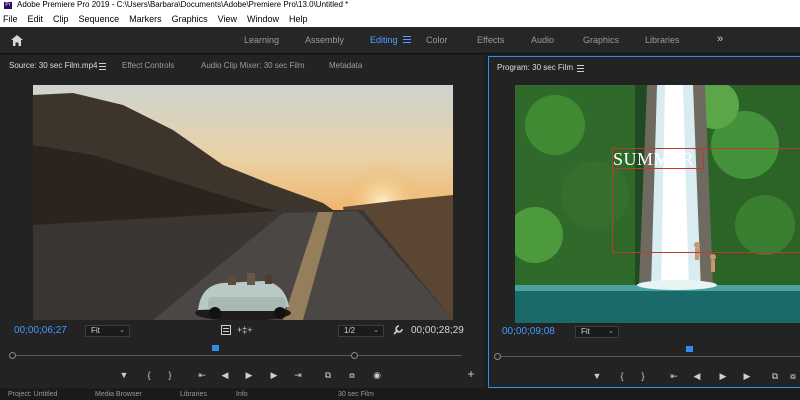 Image resolution: width=800 pixels, height=400 pixels. What do you see at coordinates (253, 65) in the screenshot?
I see `tab-audio-clip-mixer: Audio Clip Mixer: 30 sec Film` at bounding box center [253, 65].